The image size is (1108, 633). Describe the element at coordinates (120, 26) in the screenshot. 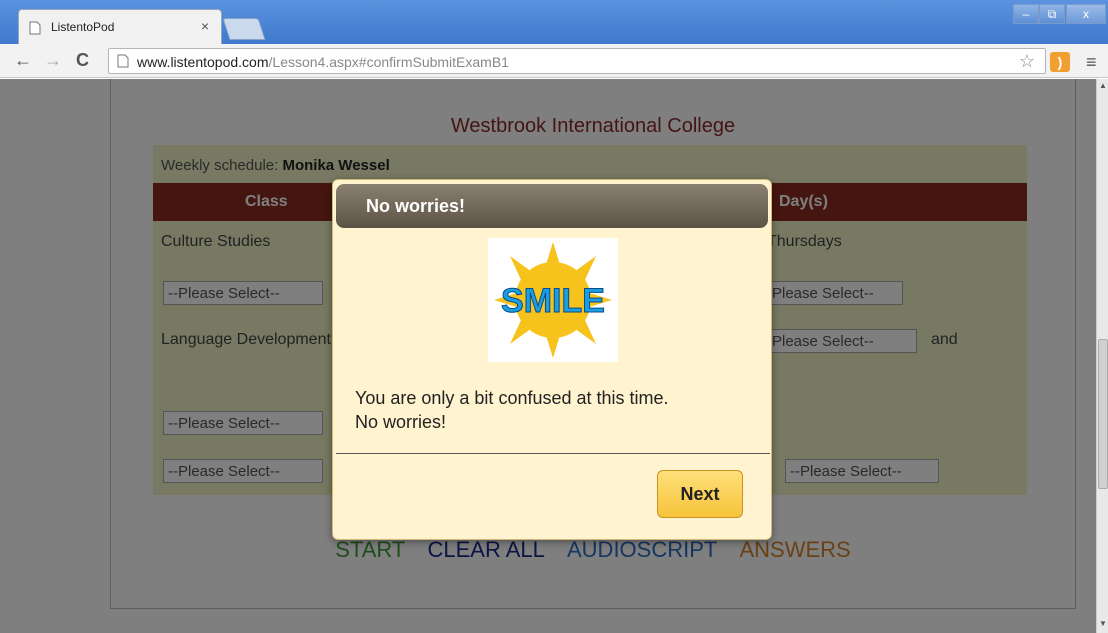

I see `browser-tab: ListentoPod ×` at that location.